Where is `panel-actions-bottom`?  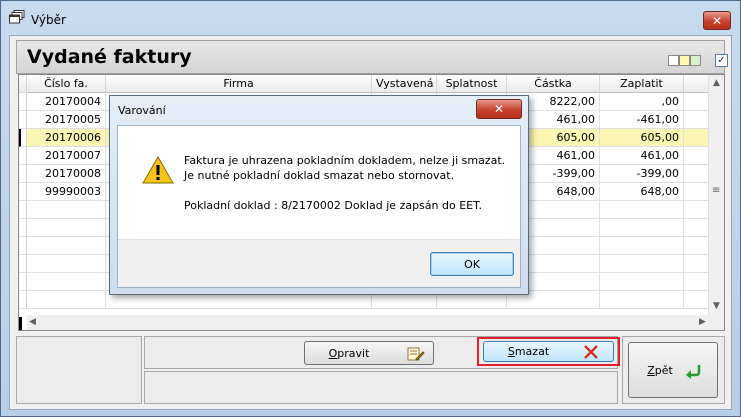 panel-actions-bottom is located at coordinates (381, 387).